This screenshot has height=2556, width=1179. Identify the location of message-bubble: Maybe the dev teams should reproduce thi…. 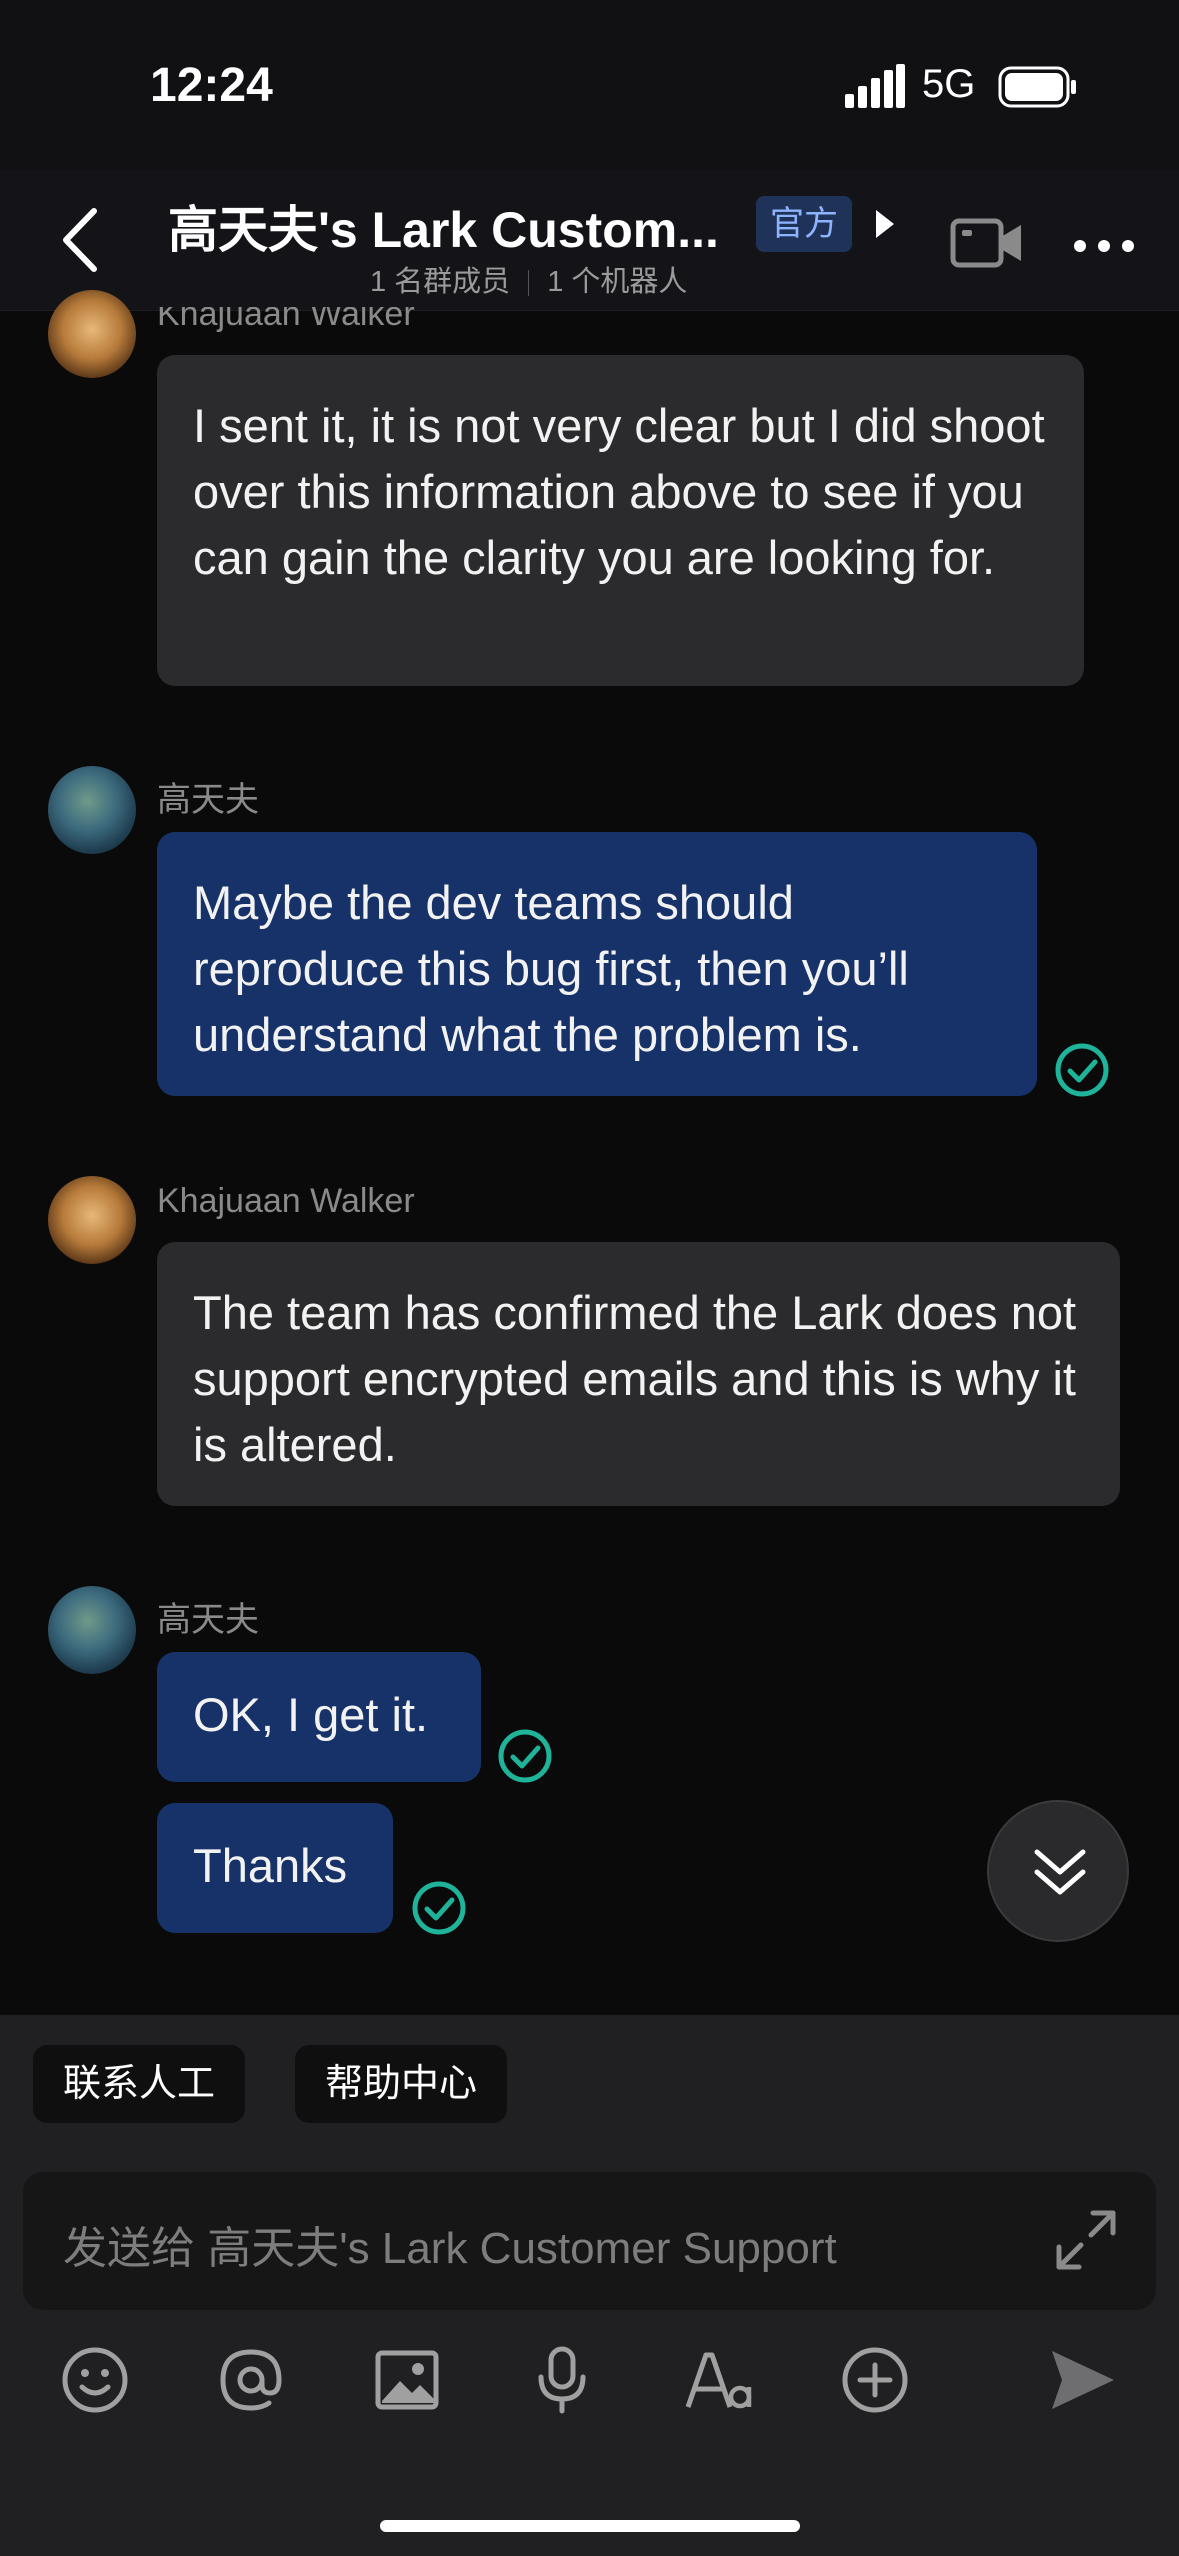
(597, 964).